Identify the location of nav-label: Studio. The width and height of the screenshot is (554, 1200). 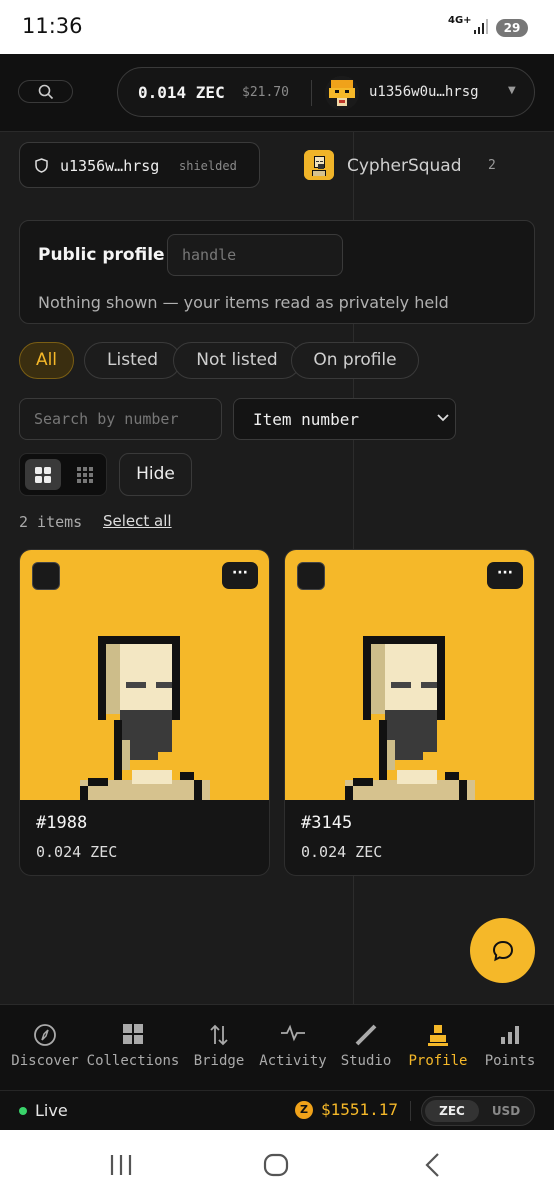
(366, 1061).